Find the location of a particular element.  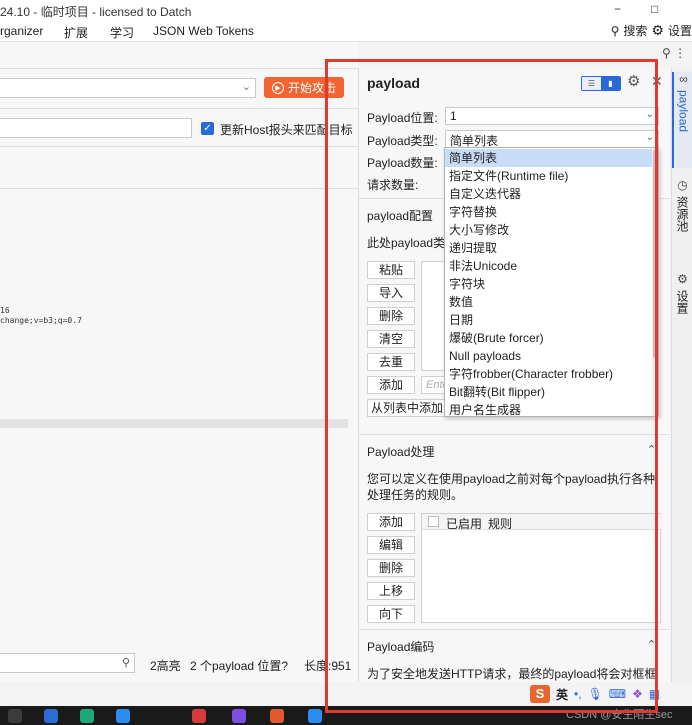

processing-title: Payload处理 is located at coordinates (401, 452).